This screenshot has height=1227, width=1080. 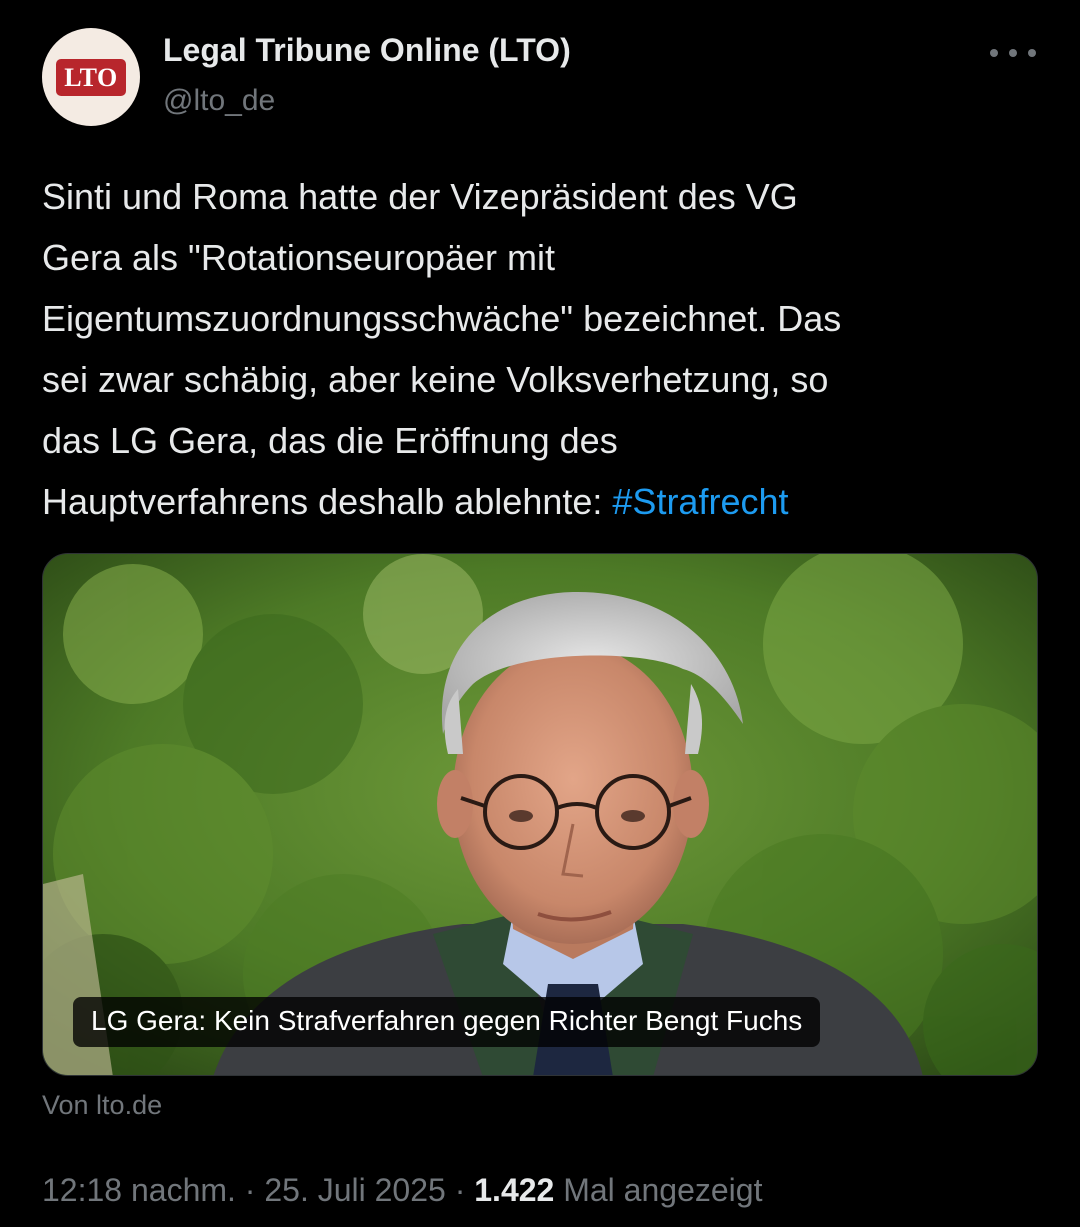 What do you see at coordinates (354, 1190) in the screenshot?
I see `tweet-date: 25. Juli 2025` at bounding box center [354, 1190].